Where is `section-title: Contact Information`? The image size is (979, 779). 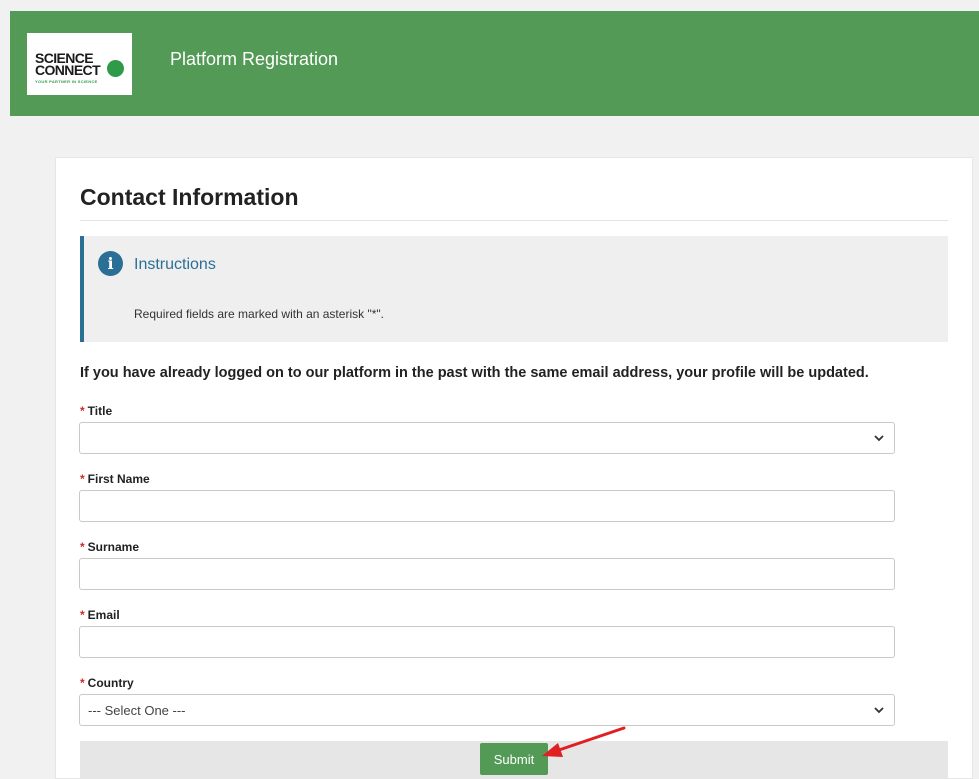
section-title: Contact Information is located at coordinates (189, 197).